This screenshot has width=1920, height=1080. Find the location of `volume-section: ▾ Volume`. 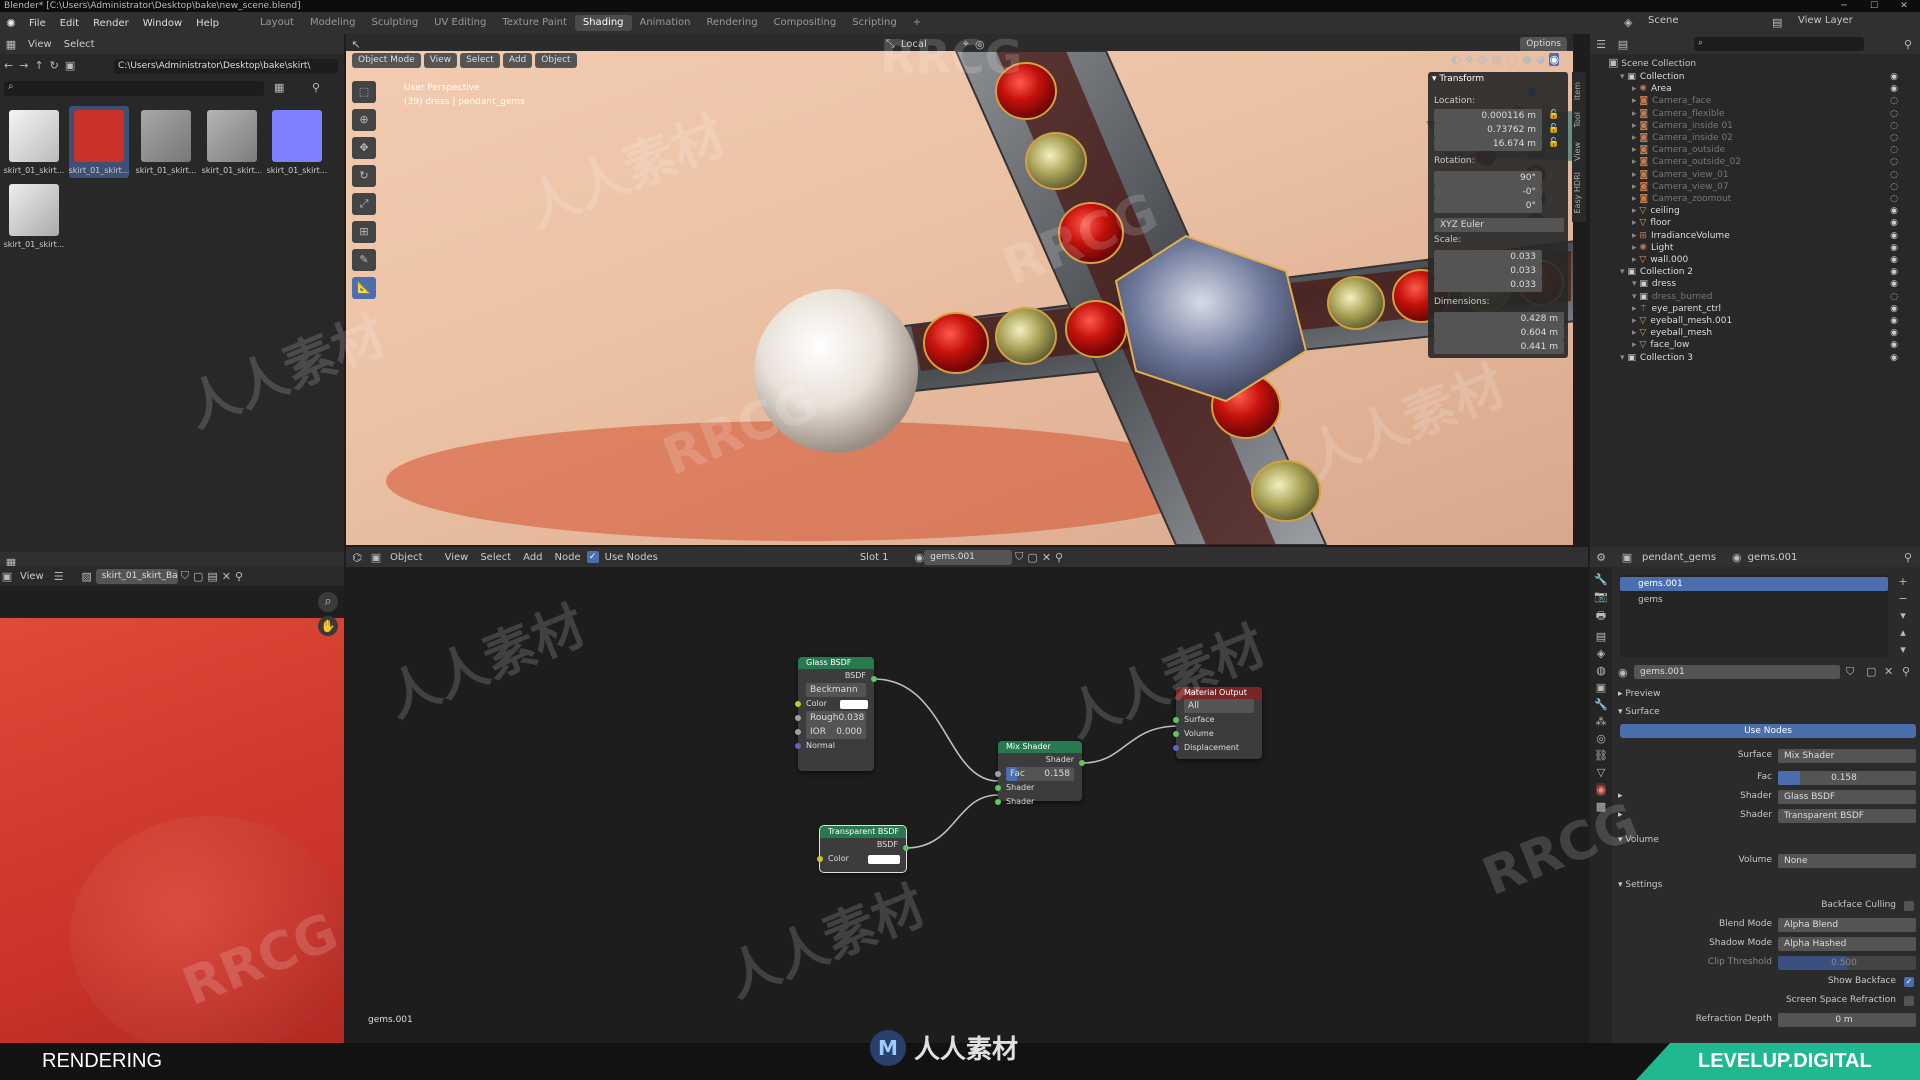

volume-section: ▾ Volume is located at coordinates (1638, 840).